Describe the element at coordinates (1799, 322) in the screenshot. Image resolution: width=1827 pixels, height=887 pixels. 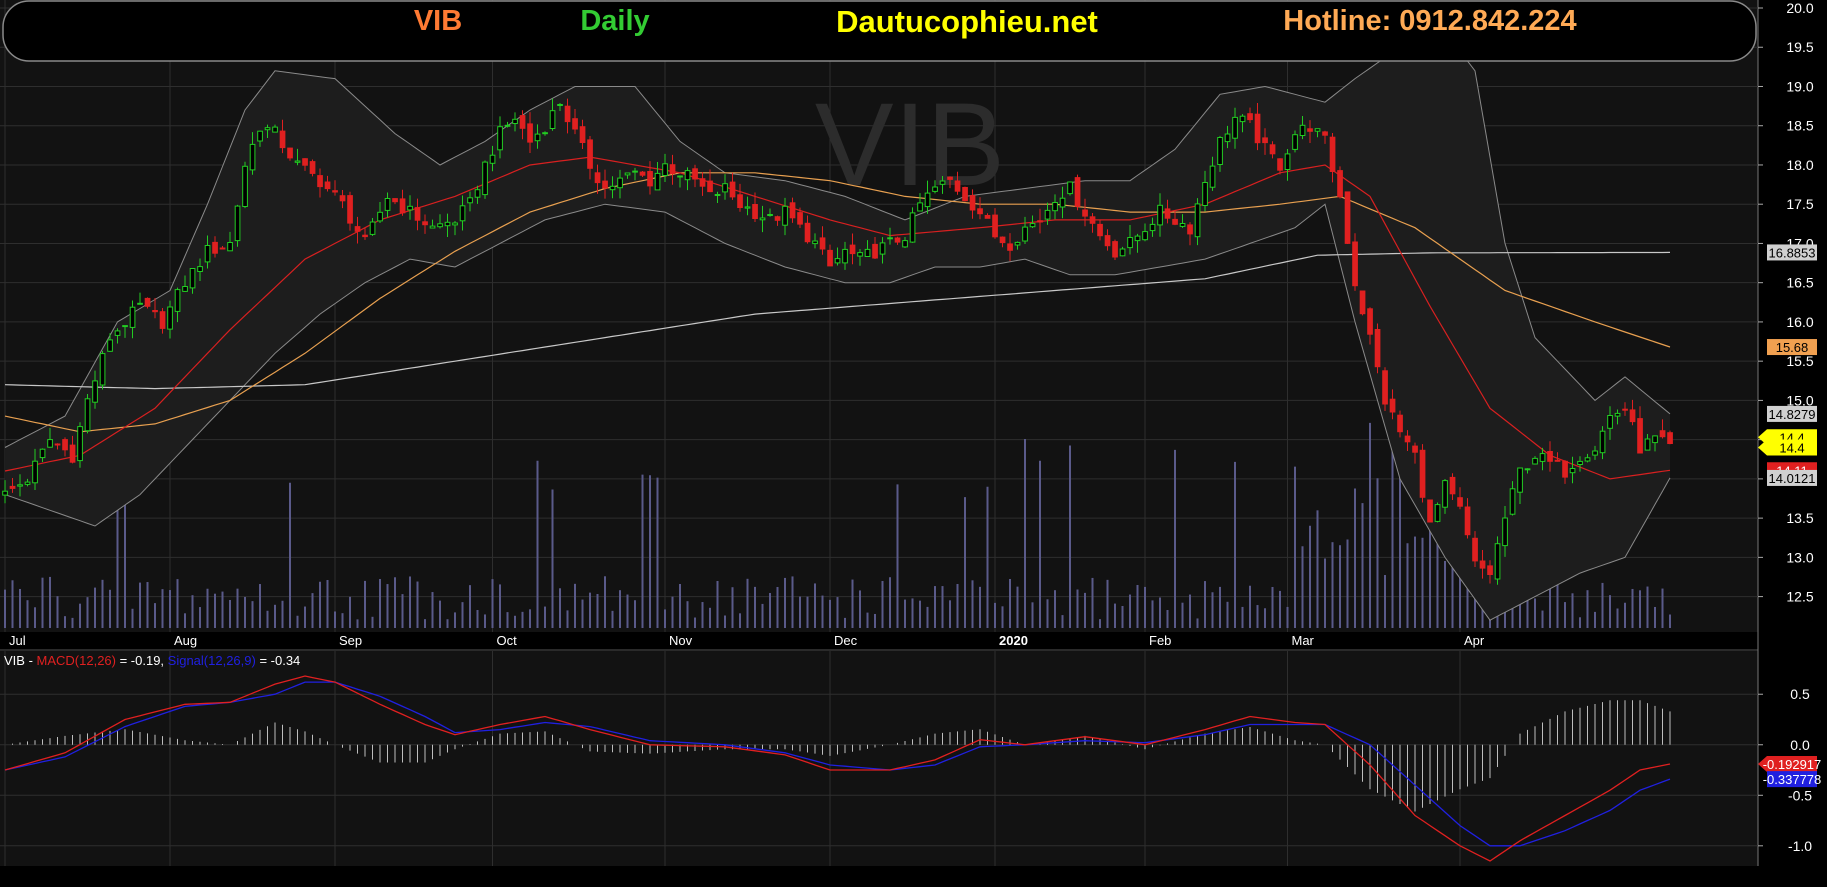
I see `price-tick-label: 16.0` at that location.